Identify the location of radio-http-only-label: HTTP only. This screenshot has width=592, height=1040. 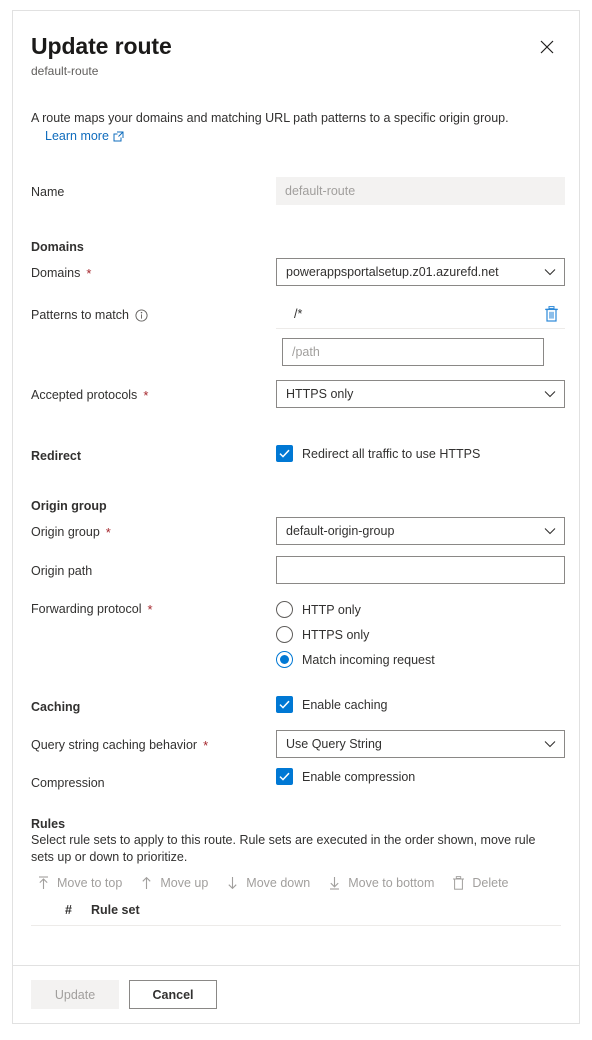
(331, 609).